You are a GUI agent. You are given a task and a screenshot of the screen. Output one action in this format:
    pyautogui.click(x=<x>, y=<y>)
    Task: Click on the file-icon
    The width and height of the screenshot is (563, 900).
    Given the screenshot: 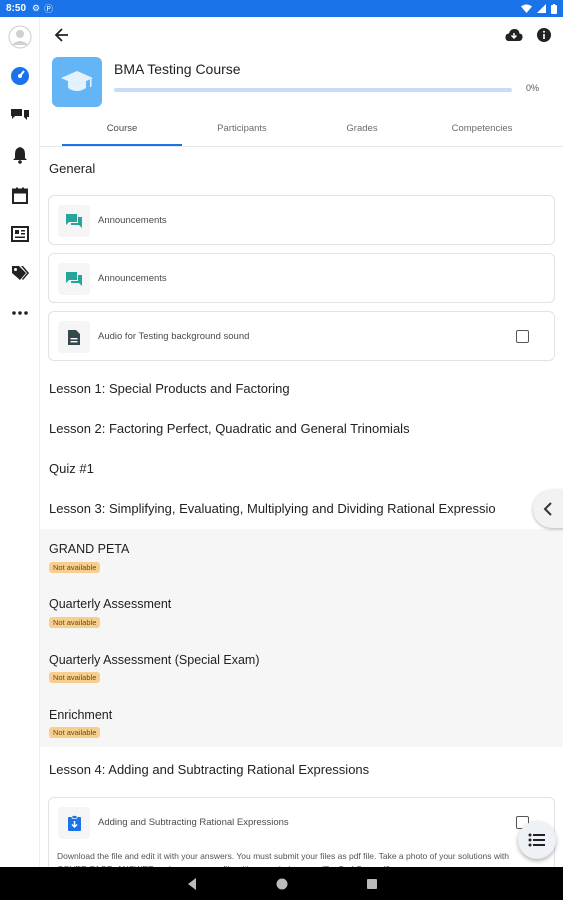 What is the action you would take?
    pyautogui.click(x=74, y=337)
    